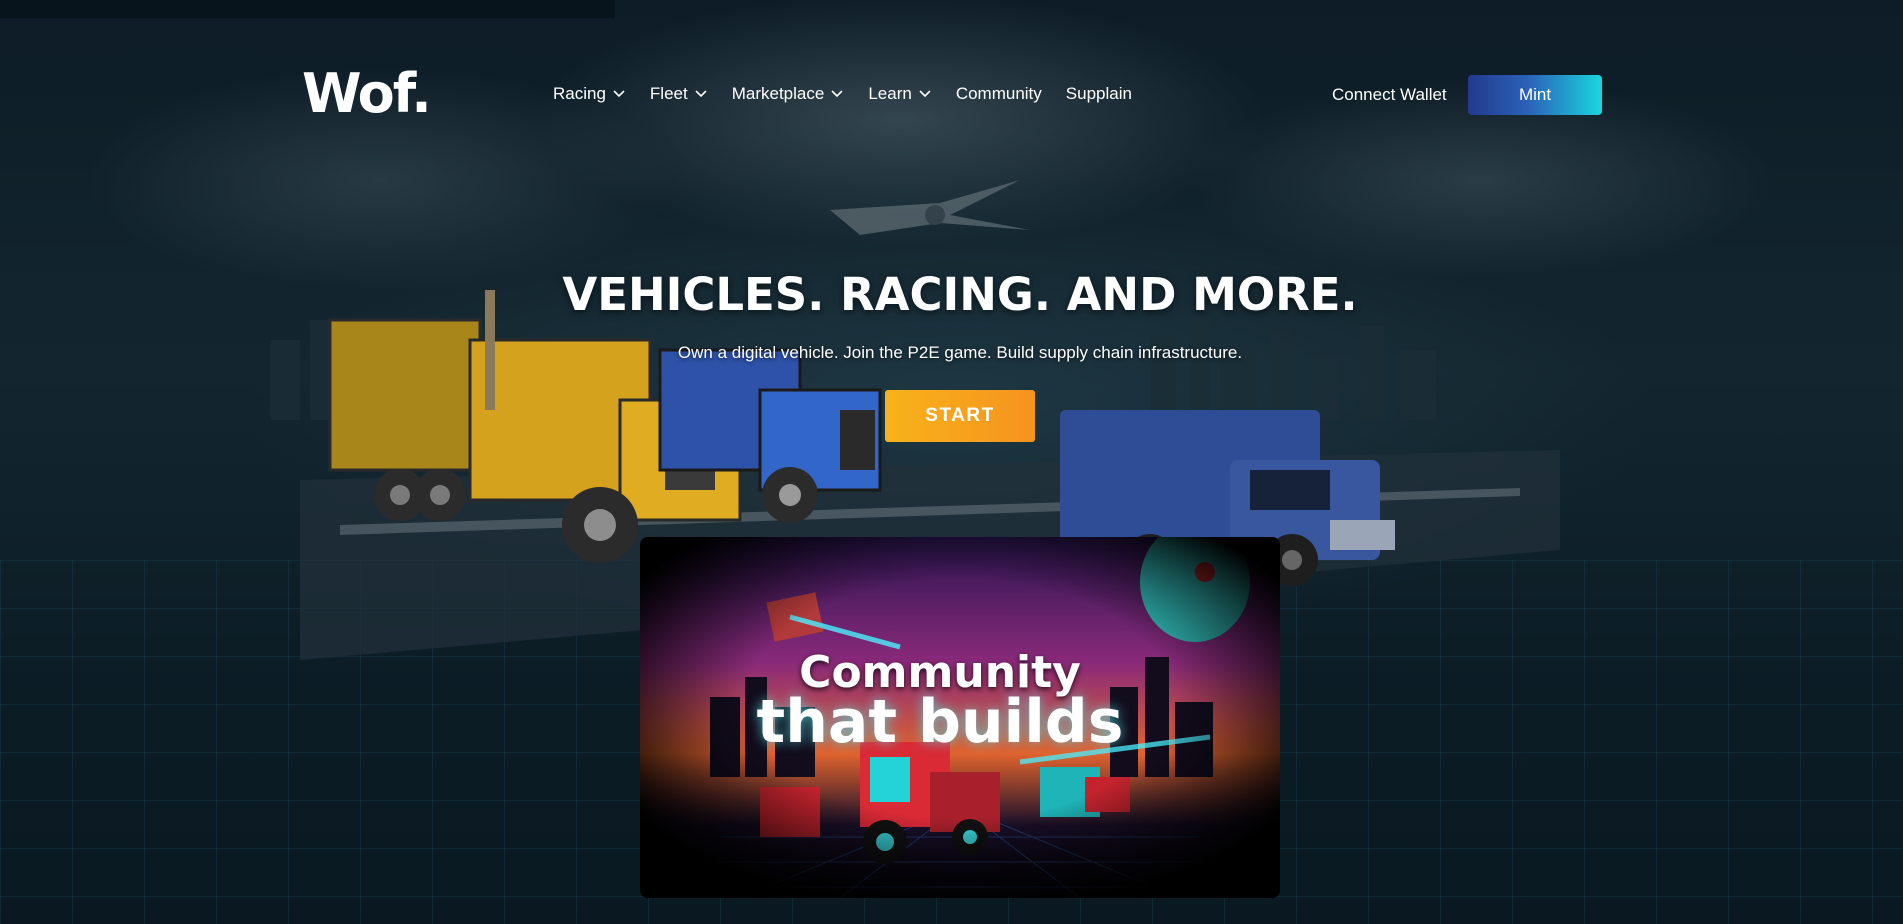  Describe the element at coordinates (367, 93) in the screenshot. I see `wof-logo: Wof.` at that location.